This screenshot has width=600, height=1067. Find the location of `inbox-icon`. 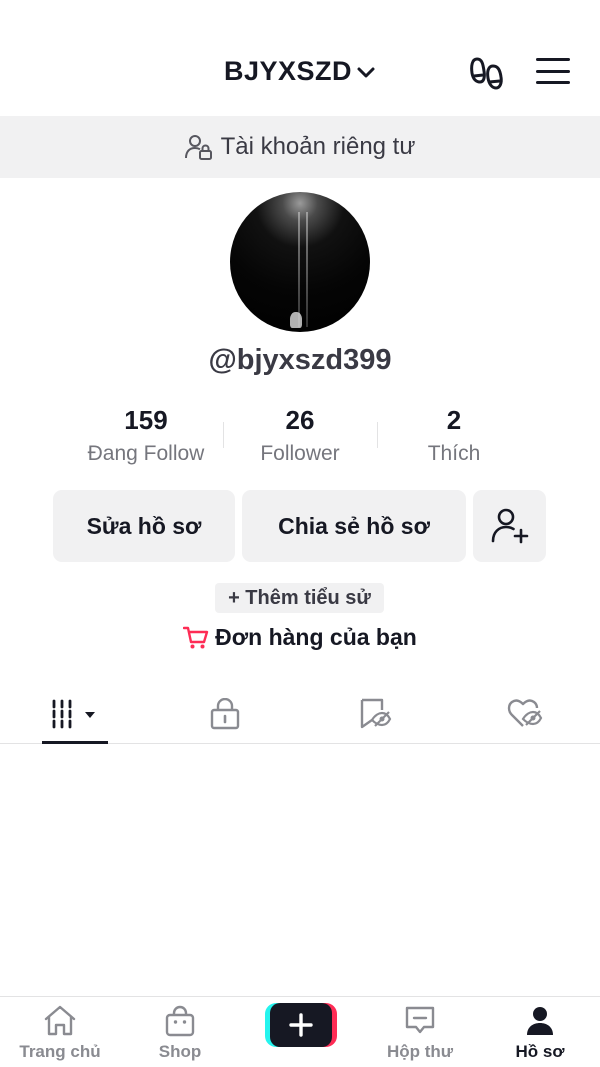

inbox-icon is located at coordinates (420, 1020).